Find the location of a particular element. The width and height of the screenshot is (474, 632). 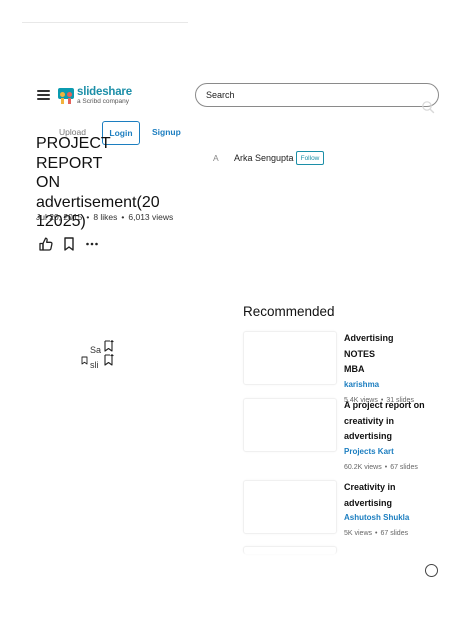

likes-count: 8 likes is located at coordinates (105, 217).